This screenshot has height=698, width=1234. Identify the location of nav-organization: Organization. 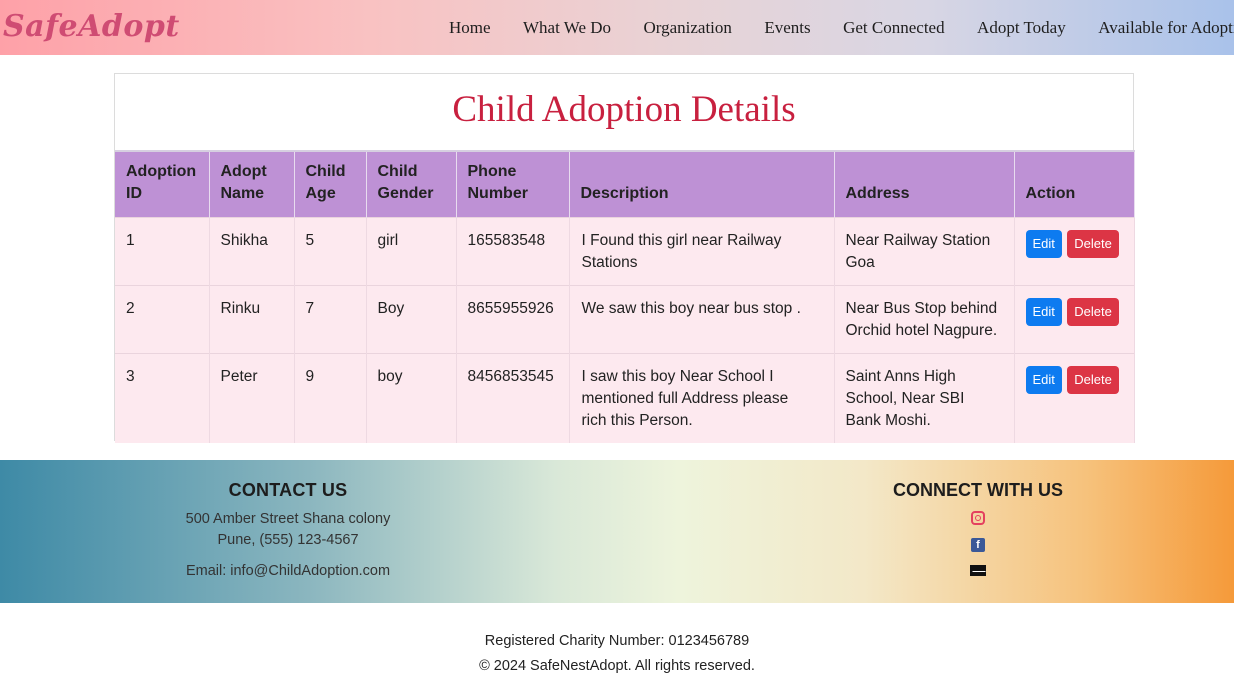
(687, 28).